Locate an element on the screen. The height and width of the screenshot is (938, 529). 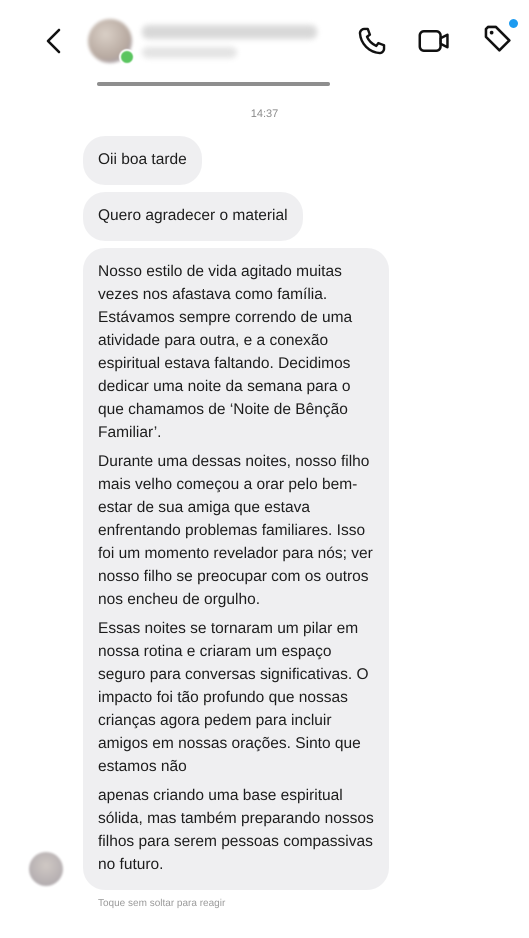
message-bubble: Quero agradecer o material is located at coordinates (193, 216).